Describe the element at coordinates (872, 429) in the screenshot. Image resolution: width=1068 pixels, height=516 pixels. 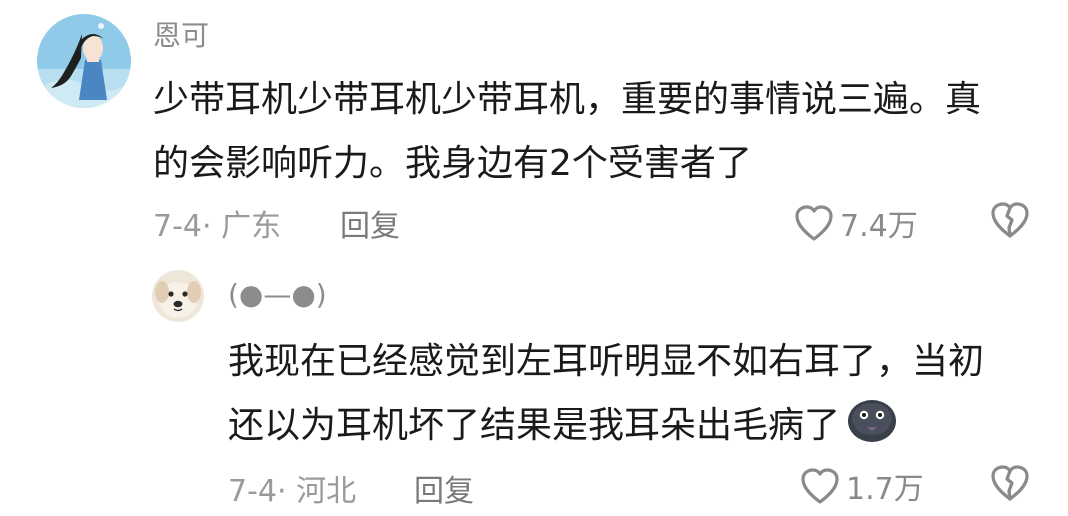
I see `dark-face-emoji-icon` at that location.